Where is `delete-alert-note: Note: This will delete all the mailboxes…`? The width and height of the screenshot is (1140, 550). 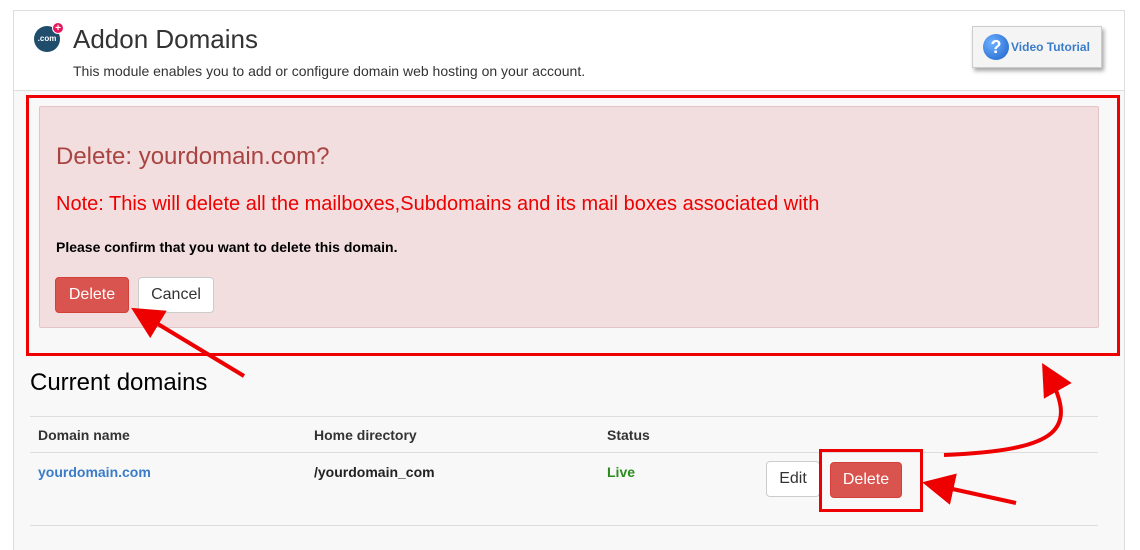
delete-alert-note: Note: This will delete all the mailboxes… is located at coordinates (438, 204).